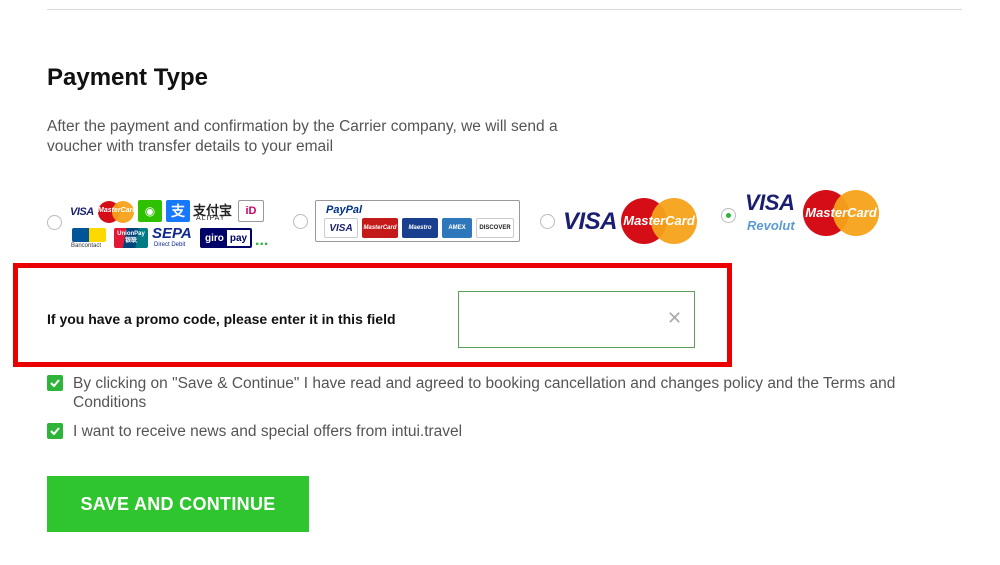 The image size is (1000, 565). Describe the element at coordinates (251, 211) in the screenshot. I see `ideal-logo: iD` at that location.